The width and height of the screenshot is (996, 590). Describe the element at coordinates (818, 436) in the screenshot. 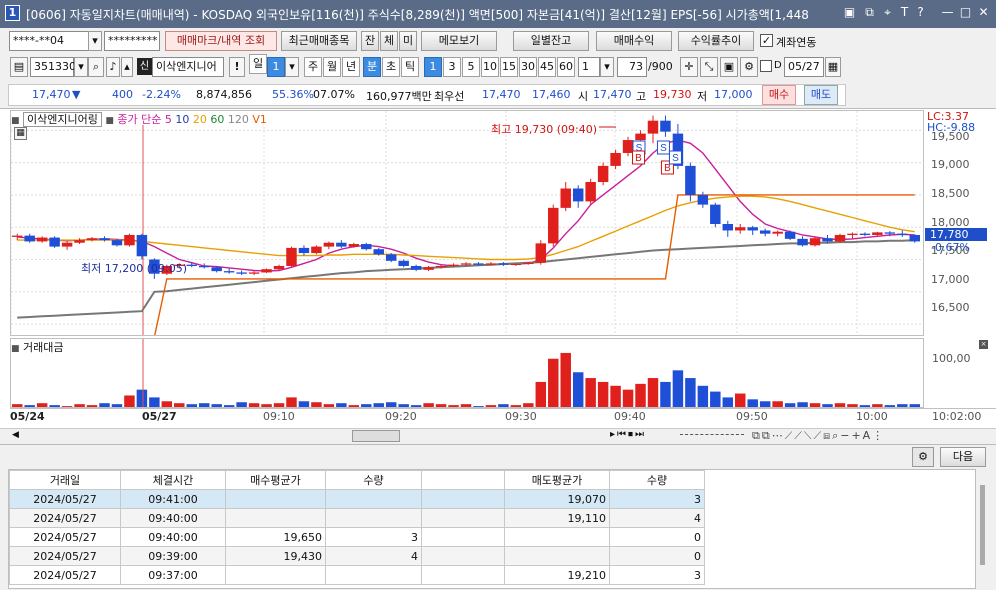

I see `drawing-tools: ⧉⧉⋯⟋⟋⟍⟋⧈⌕−+A⋮` at that location.